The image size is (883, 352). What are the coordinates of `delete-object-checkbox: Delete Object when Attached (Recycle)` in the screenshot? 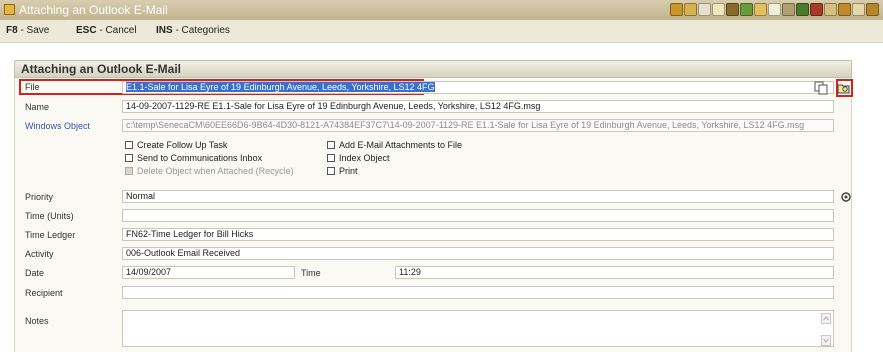 It's located at (209, 171).